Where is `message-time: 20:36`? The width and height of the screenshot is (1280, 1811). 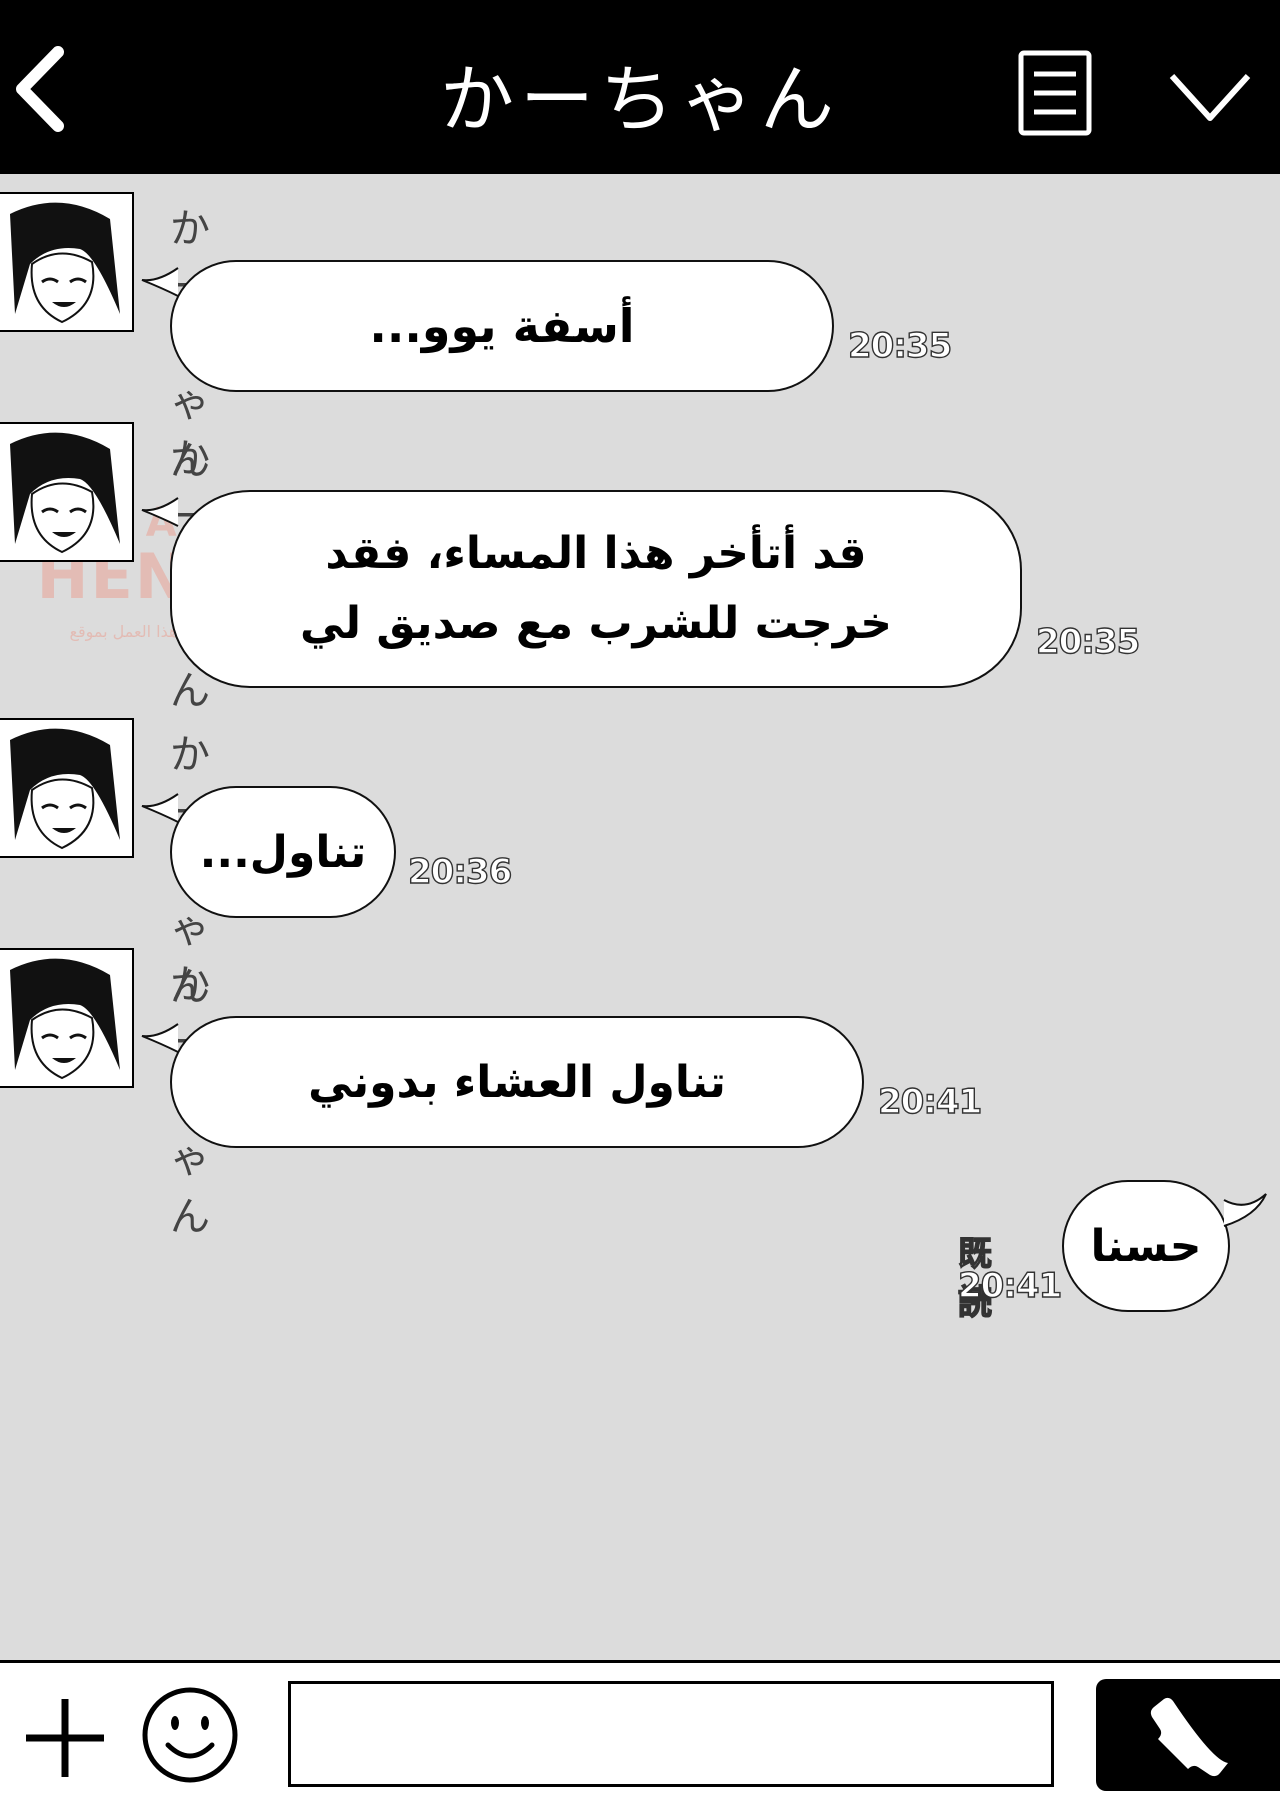 message-time: 20:36 is located at coordinates (460, 871).